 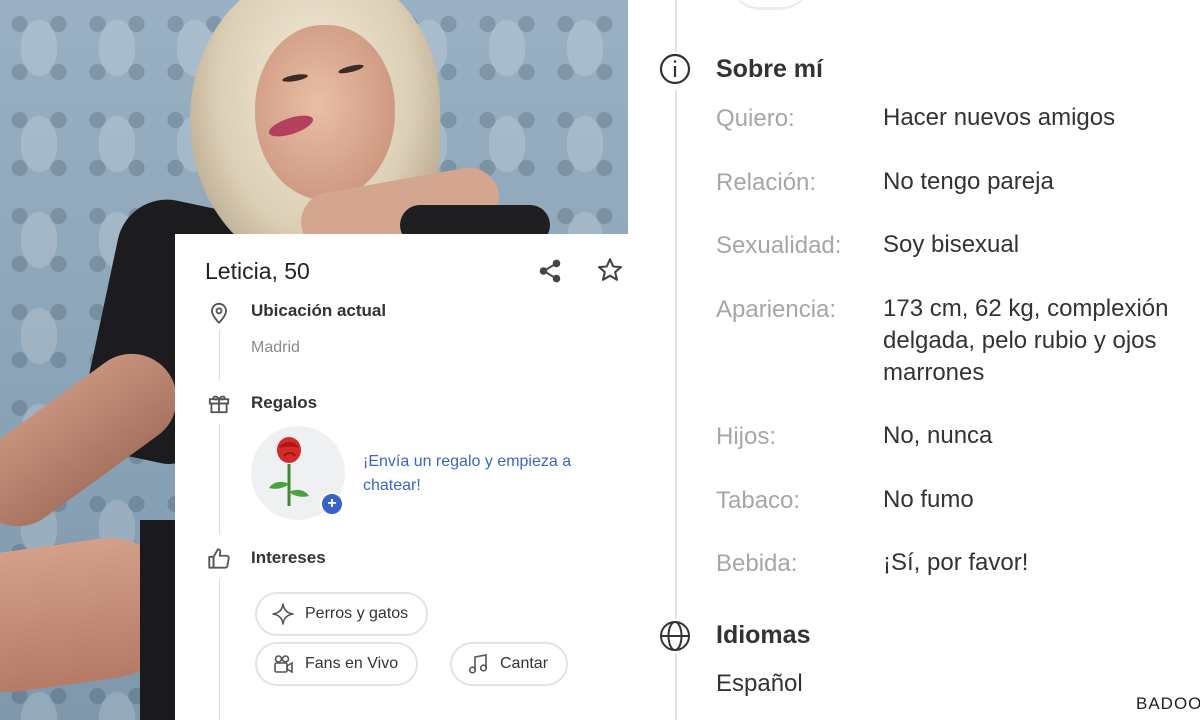 What do you see at coordinates (951, 244) in the screenshot?
I see `about-value: Soy bisexual` at bounding box center [951, 244].